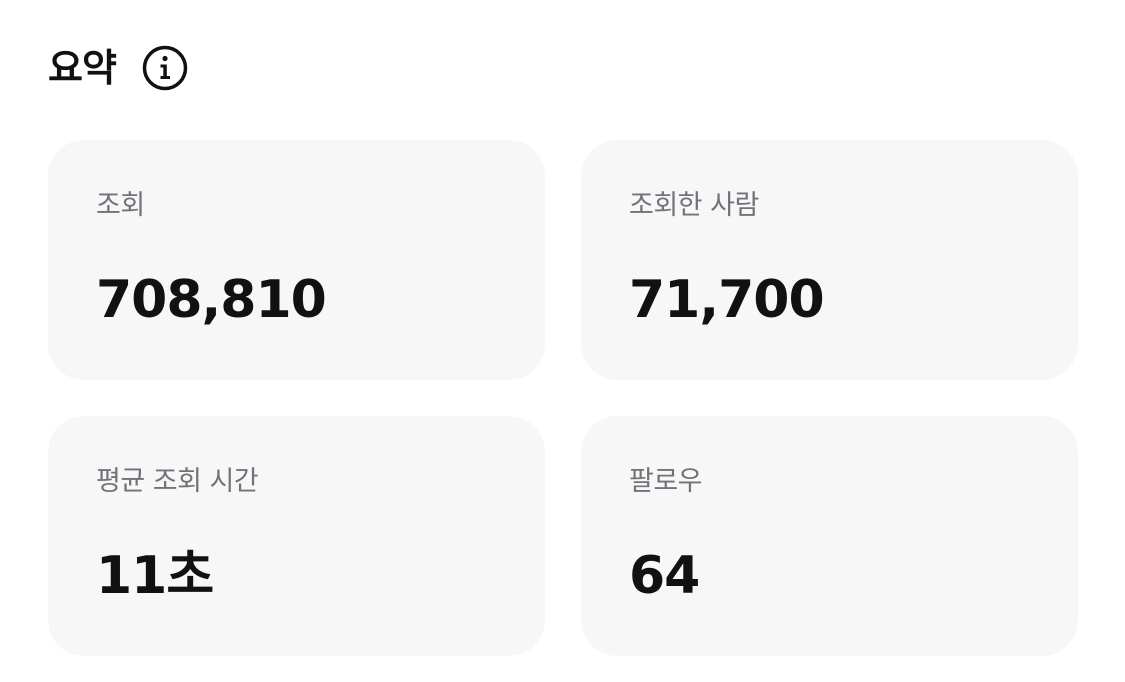  I want to click on stat-card-value: 708,810, so click(211, 300).